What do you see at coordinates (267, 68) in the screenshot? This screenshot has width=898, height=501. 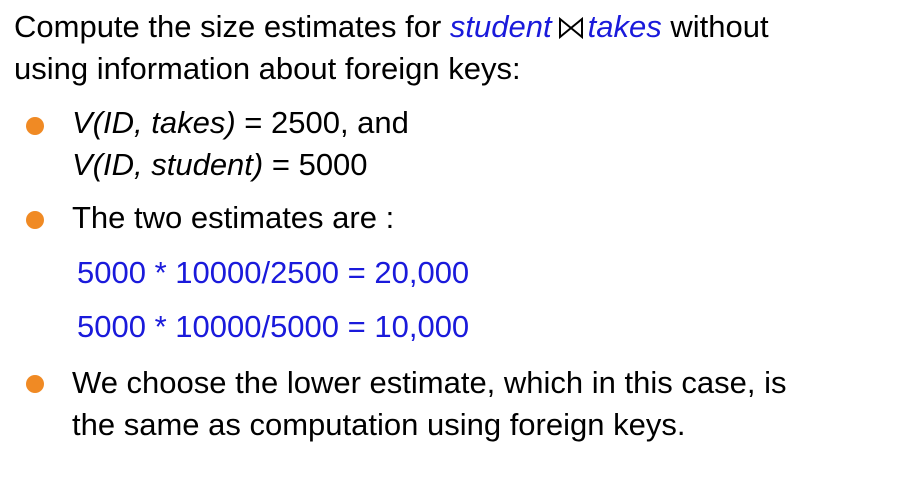 I see `intro-line-2: using information about foreign keys:` at bounding box center [267, 68].